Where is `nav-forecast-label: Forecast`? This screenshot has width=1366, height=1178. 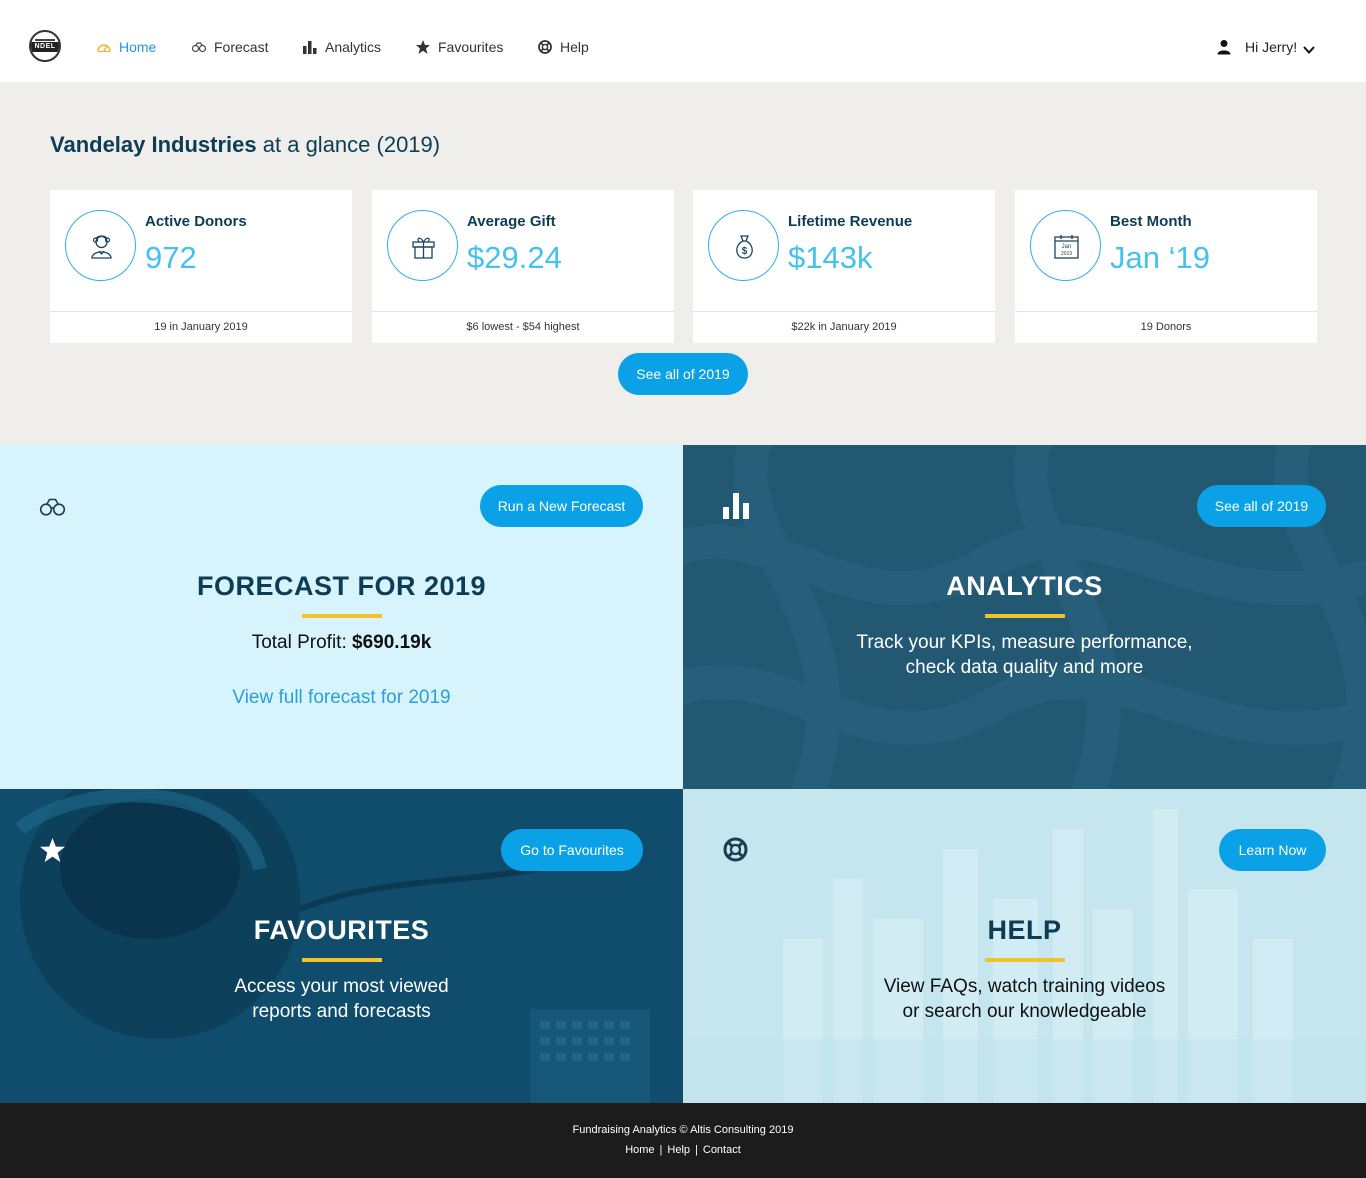
nav-forecast-label: Forecast is located at coordinates (241, 47).